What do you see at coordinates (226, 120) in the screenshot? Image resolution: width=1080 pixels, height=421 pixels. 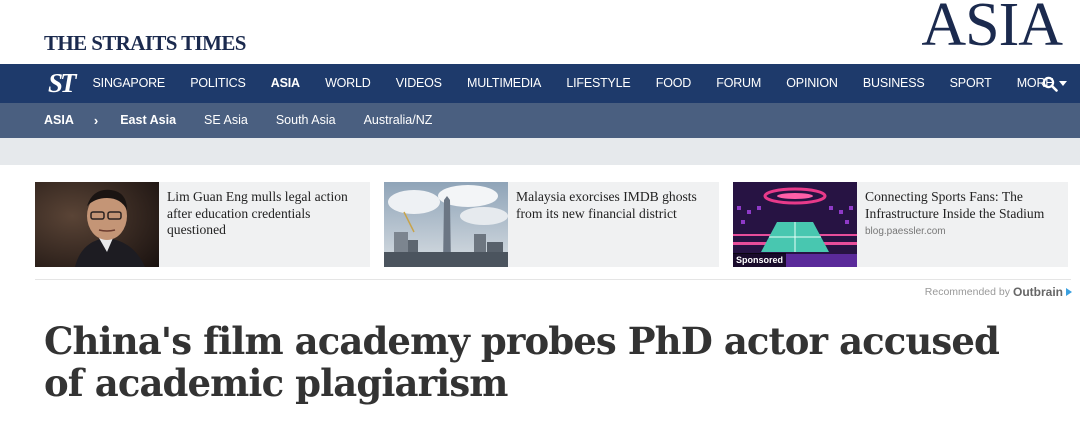 I see `subnav-item-se-asia: SE Asia` at bounding box center [226, 120].